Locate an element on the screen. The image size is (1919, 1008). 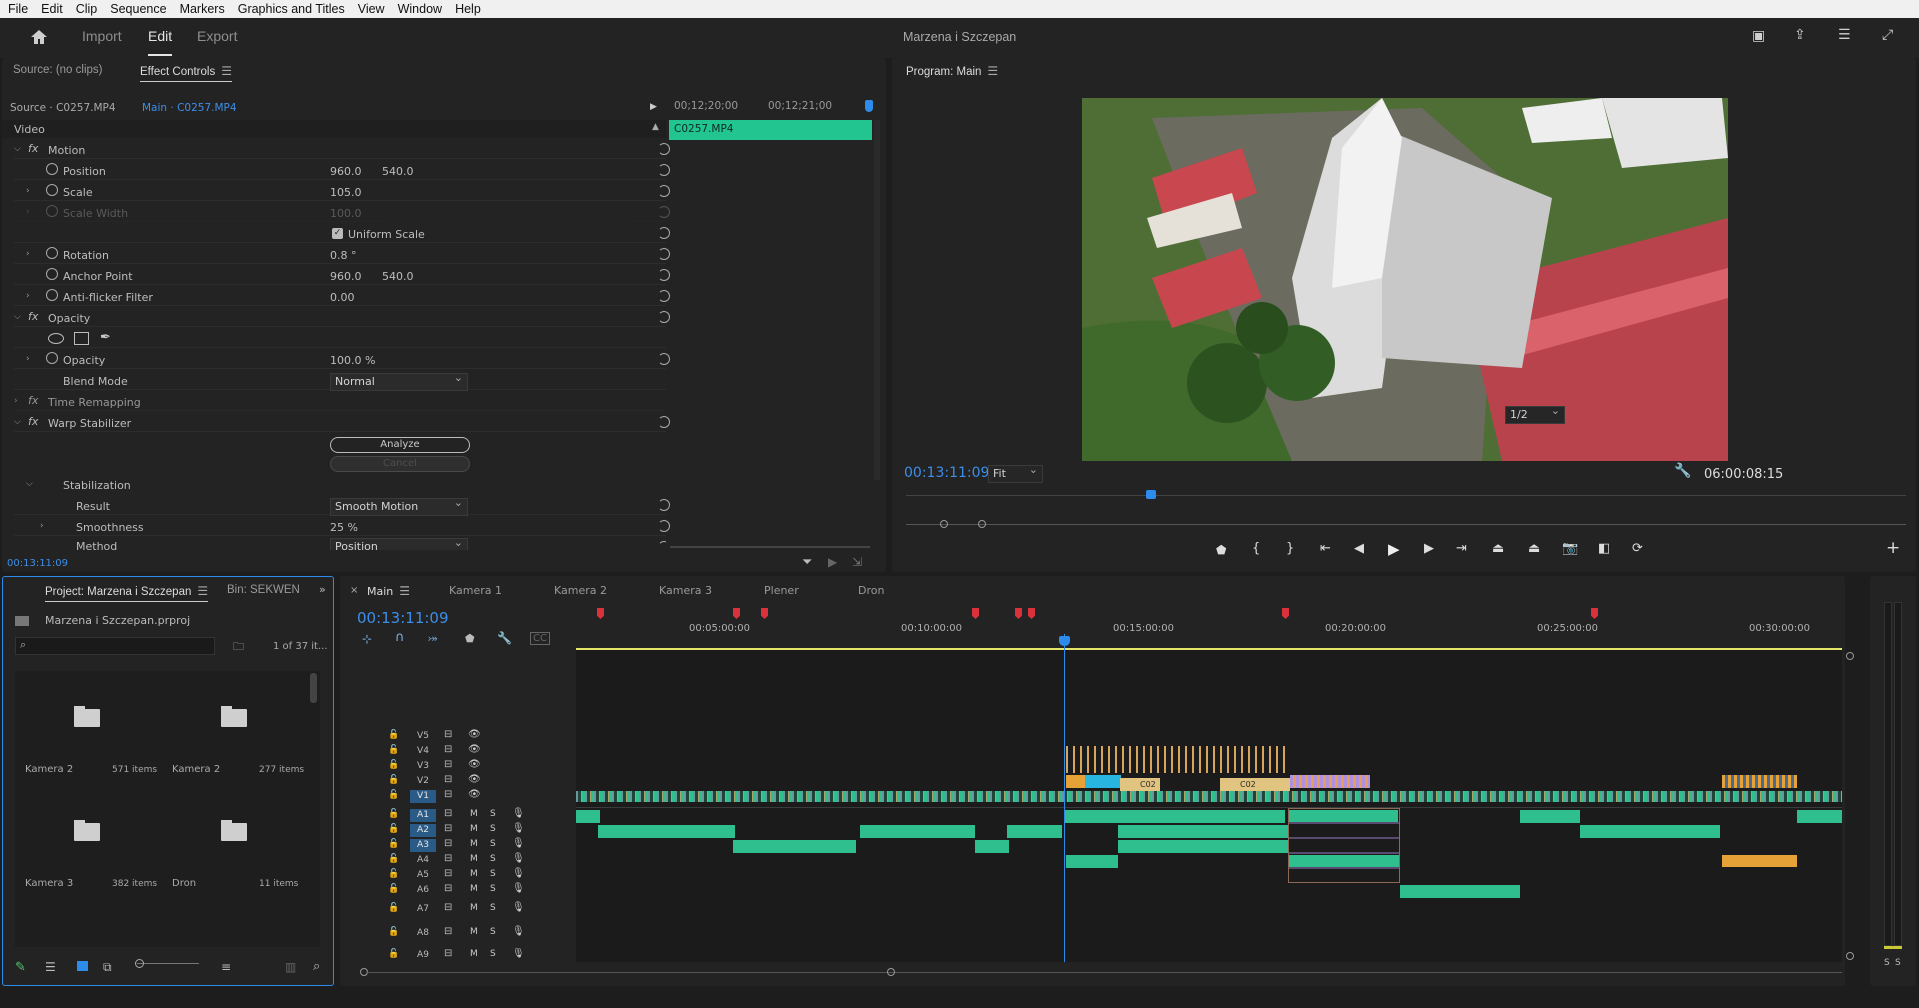
bin-item: Dron 11 items is located at coordinates (234, 840).